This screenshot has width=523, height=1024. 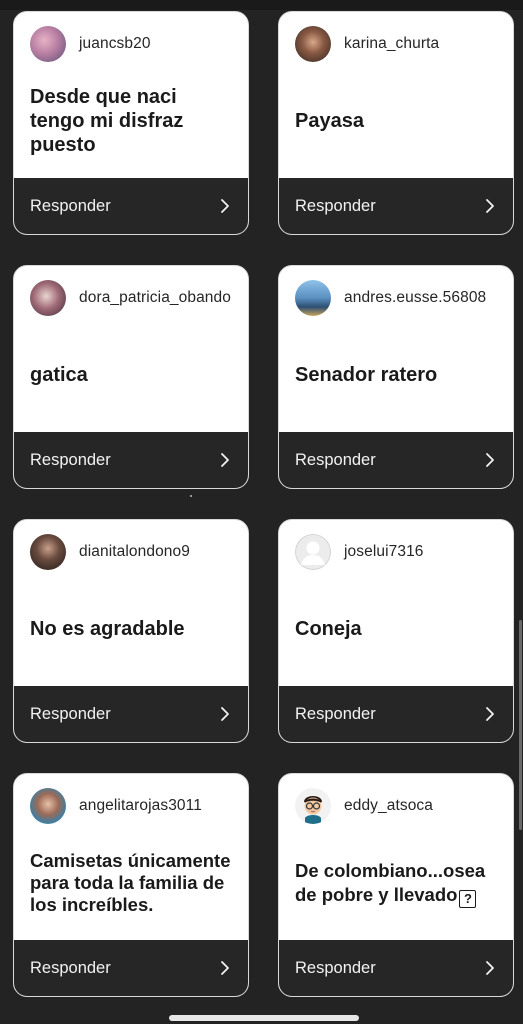 I want to click on unknown-emoji-glyph: ?, so click(x=468, y=898).